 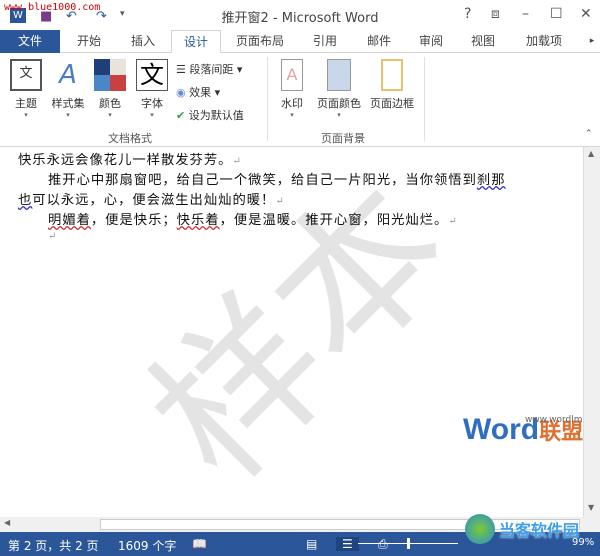 I want to click on help-button: ?, so click(x=467, y=14).